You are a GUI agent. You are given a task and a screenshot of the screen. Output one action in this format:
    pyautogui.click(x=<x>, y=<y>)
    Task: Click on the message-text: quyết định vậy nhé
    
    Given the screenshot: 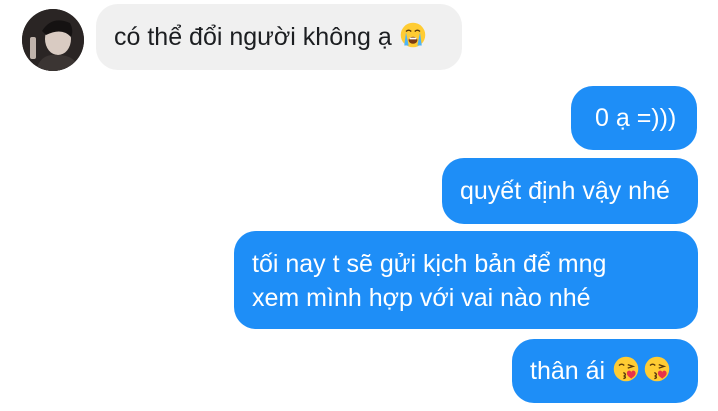 What is the action you would take?
    pyautogui.click(x=565, y=191)
    